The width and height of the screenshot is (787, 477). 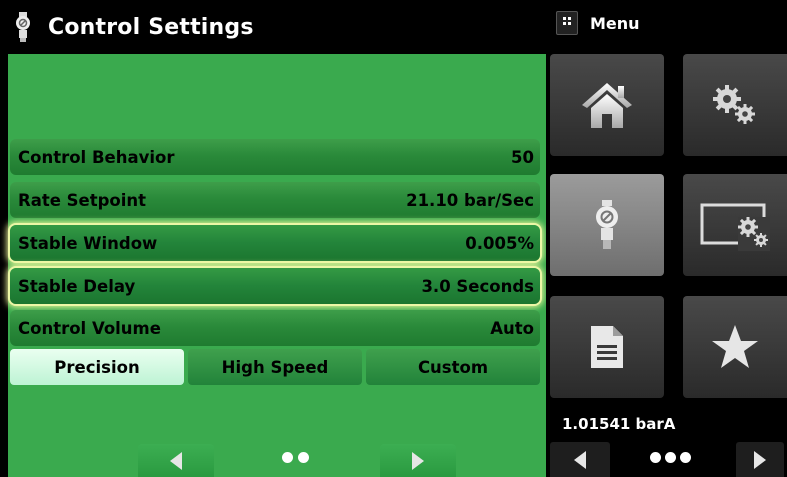 I want to click on display-settings-tile, so click(x=735, y=225).